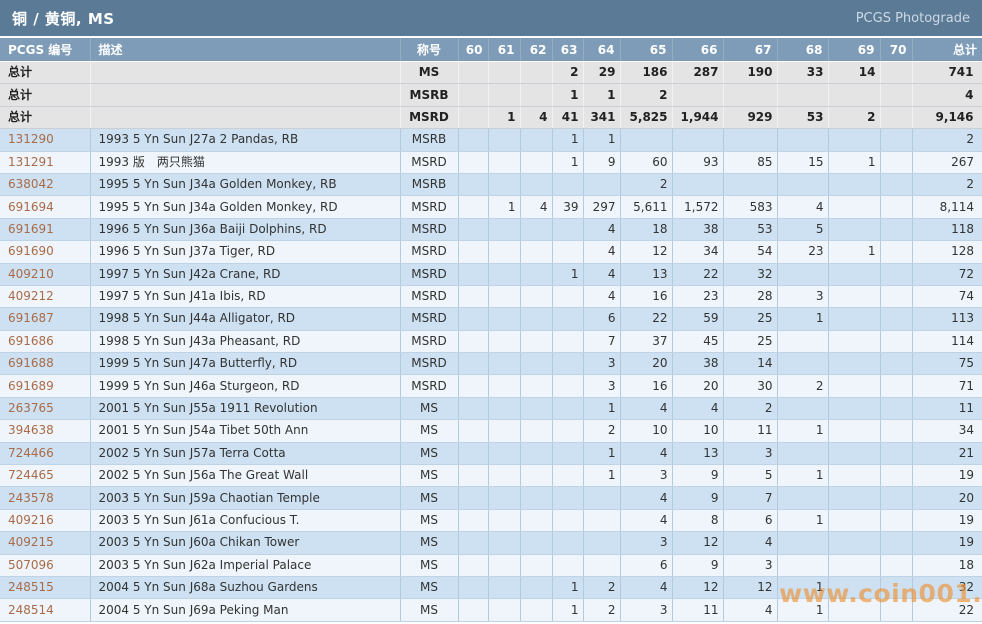  What do you see at coordinates (947, 50) in the screenshot?
I see `column-header-total: 总计` at bounding box center [947, 50].